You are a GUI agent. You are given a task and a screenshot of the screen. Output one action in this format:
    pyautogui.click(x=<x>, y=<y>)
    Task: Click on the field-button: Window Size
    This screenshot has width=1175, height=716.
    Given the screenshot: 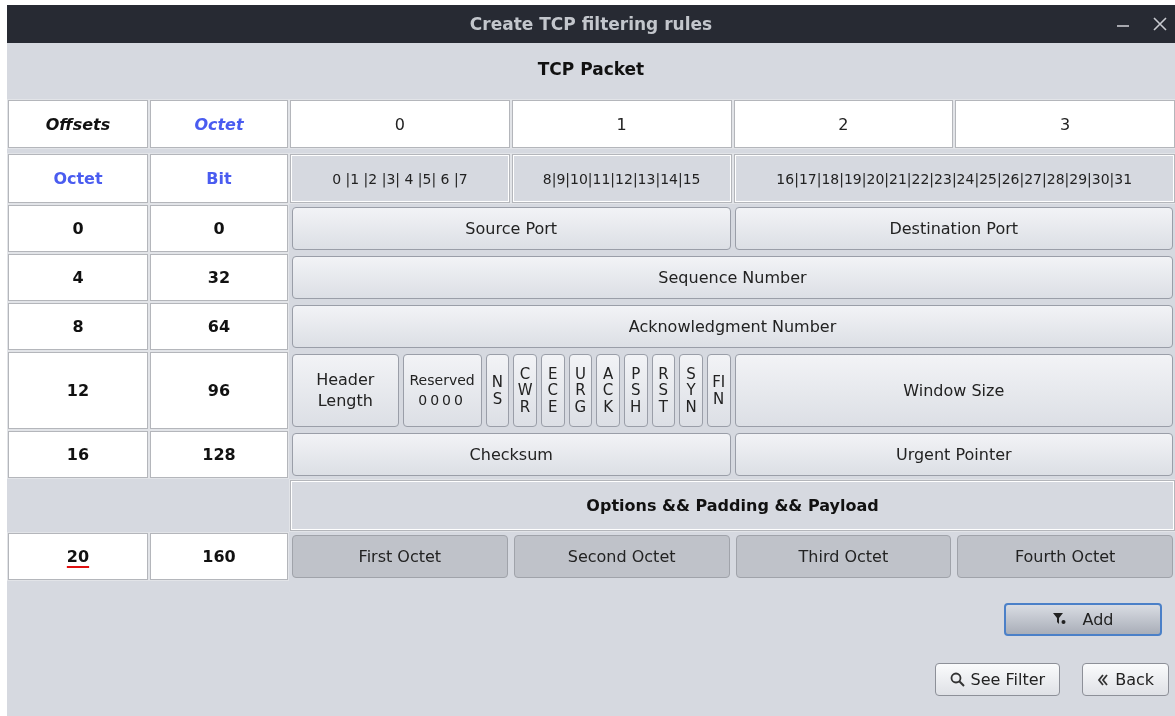 What is the action you would take?
    pyautogui.click(x=953, y=390)
    